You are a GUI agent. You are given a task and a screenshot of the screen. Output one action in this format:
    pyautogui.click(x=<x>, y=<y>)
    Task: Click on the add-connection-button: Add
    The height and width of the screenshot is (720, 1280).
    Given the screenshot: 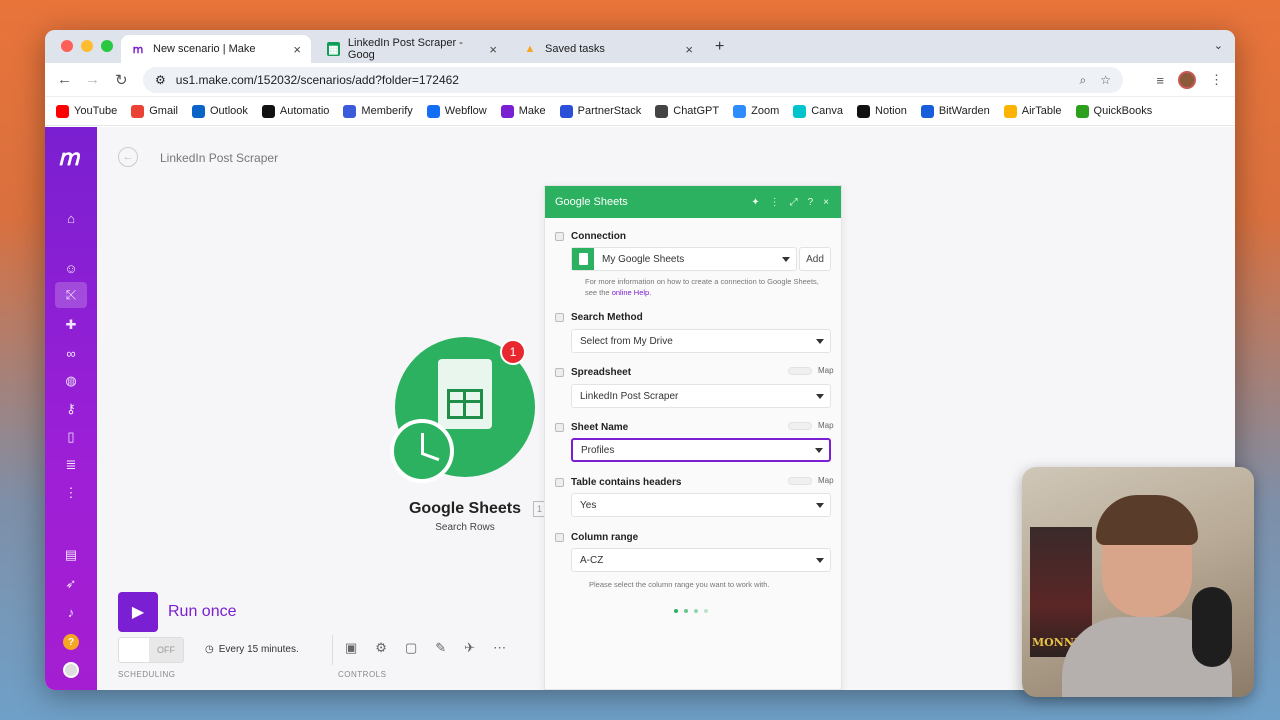 What is the action you would take?
    pyautogui.click(x=815, y=259)
    